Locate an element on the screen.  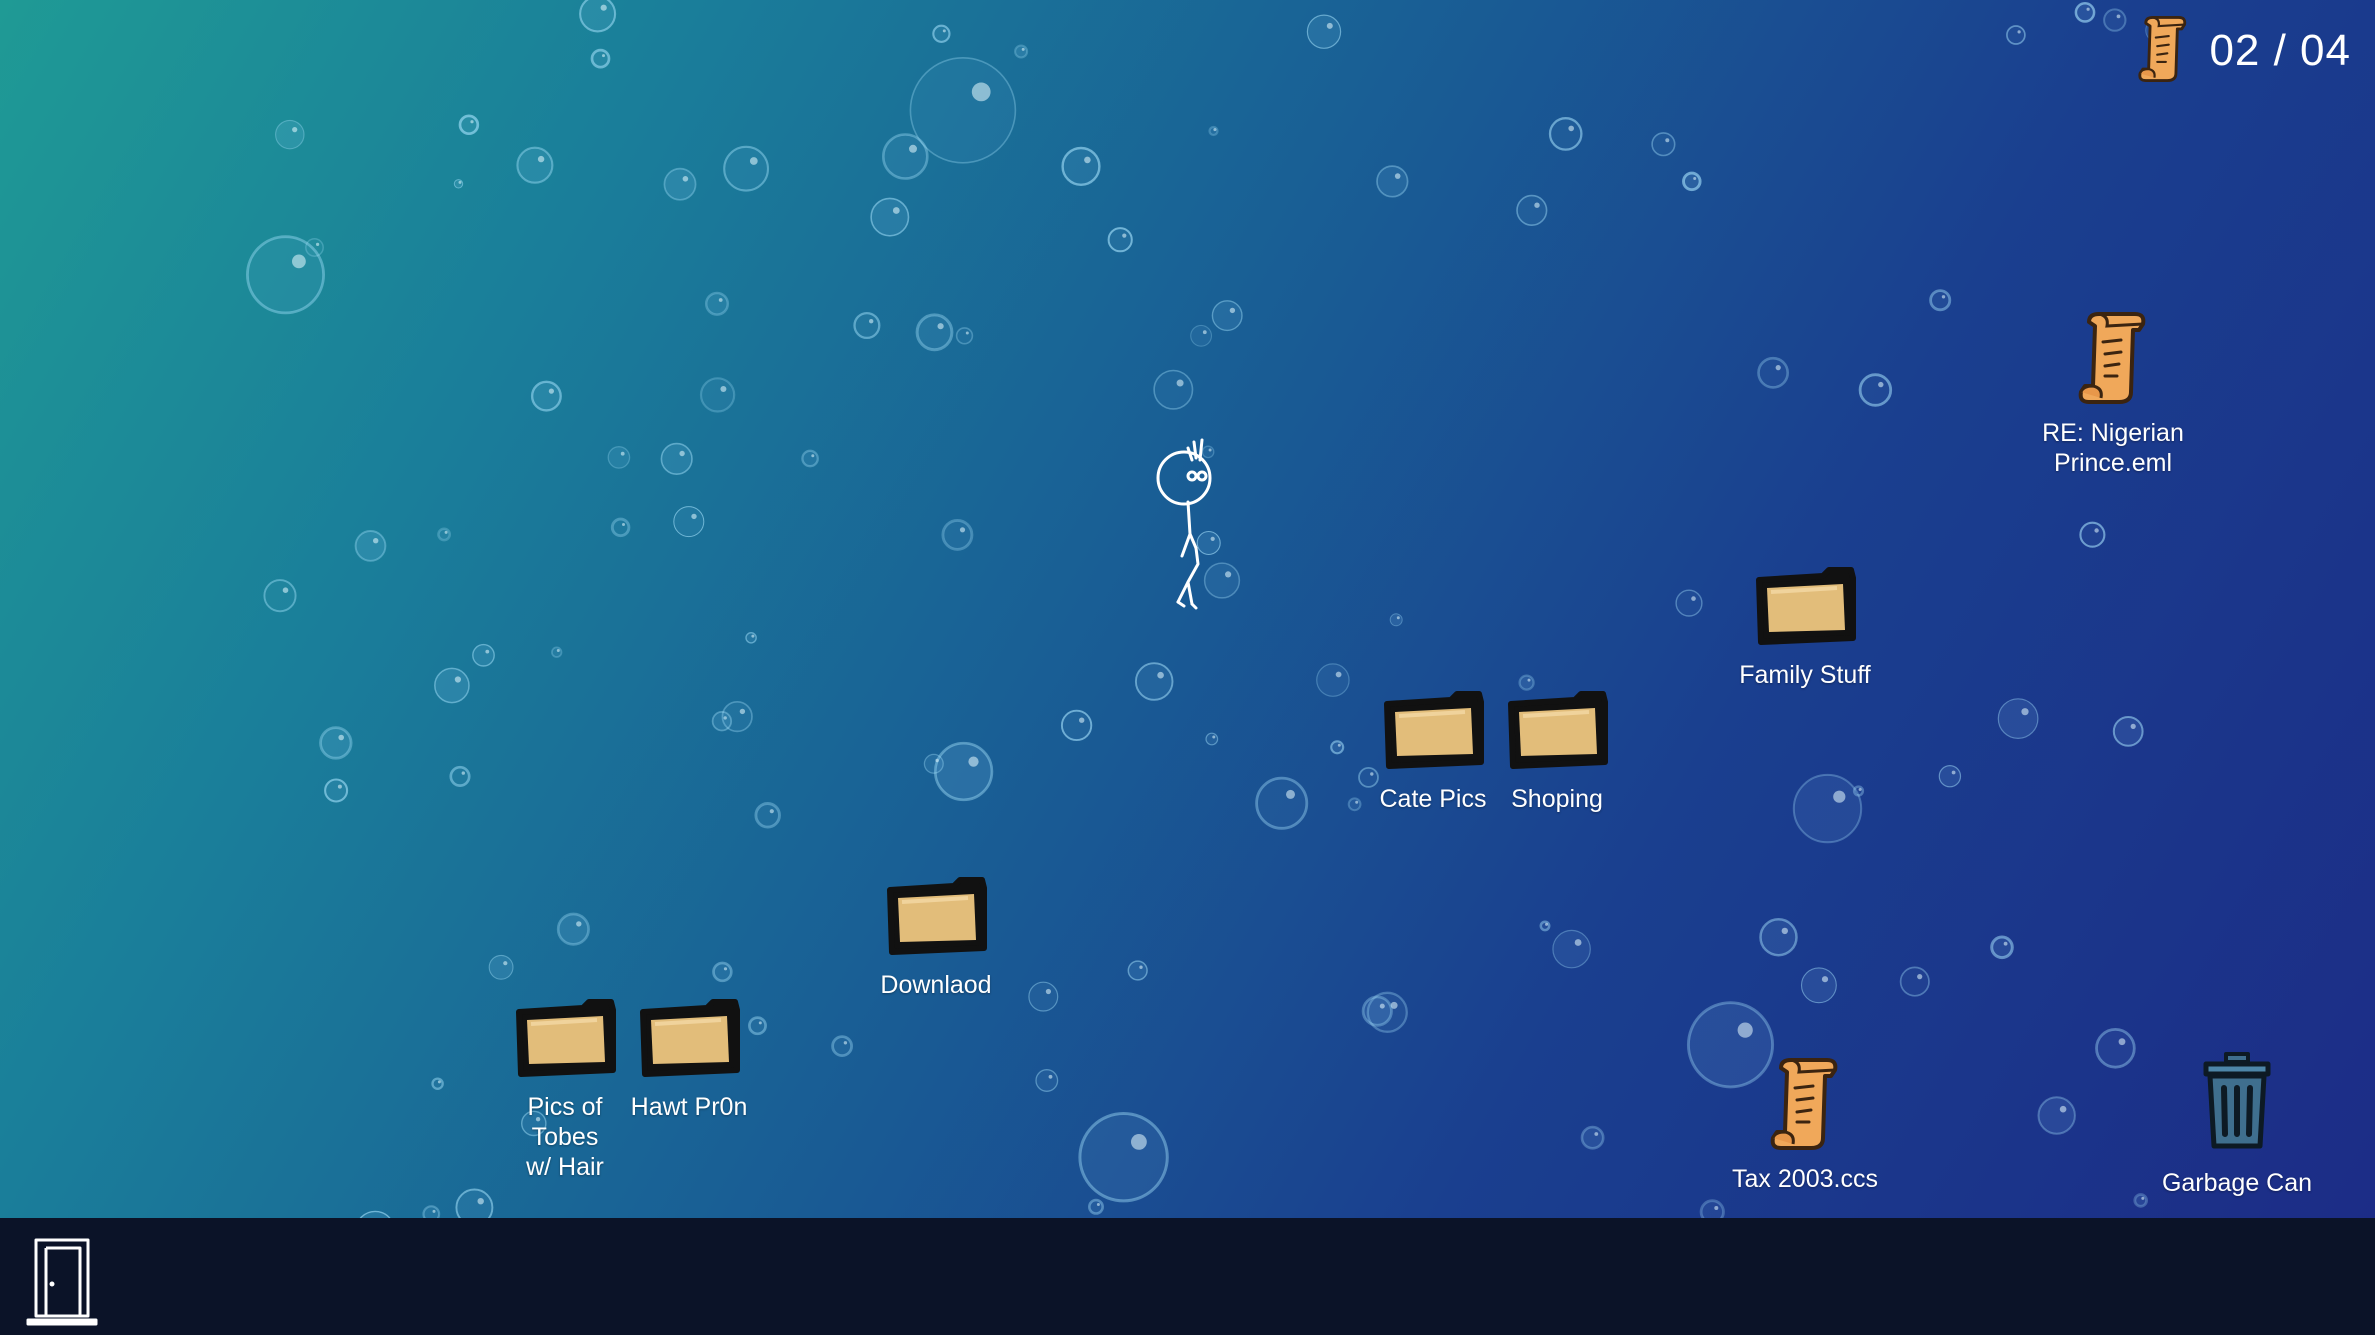
folder-icon is located at coordinates (1434, 730).